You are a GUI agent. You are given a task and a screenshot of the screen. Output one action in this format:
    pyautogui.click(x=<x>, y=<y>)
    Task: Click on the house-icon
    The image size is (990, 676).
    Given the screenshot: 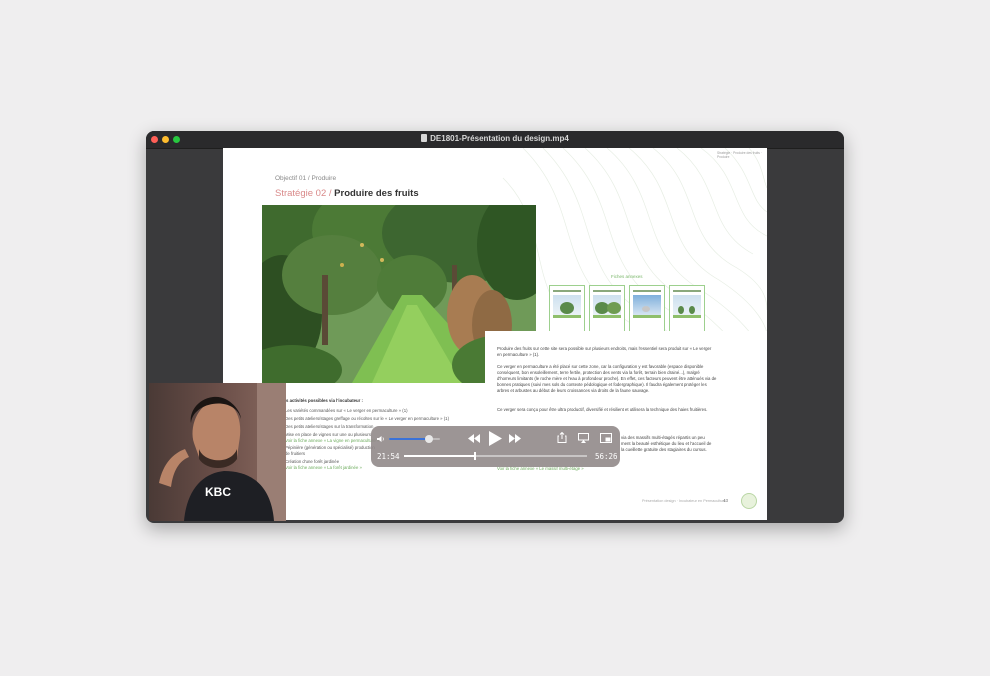 What is the action you would take?
    pyautogui.click(x=646, y=309)
    